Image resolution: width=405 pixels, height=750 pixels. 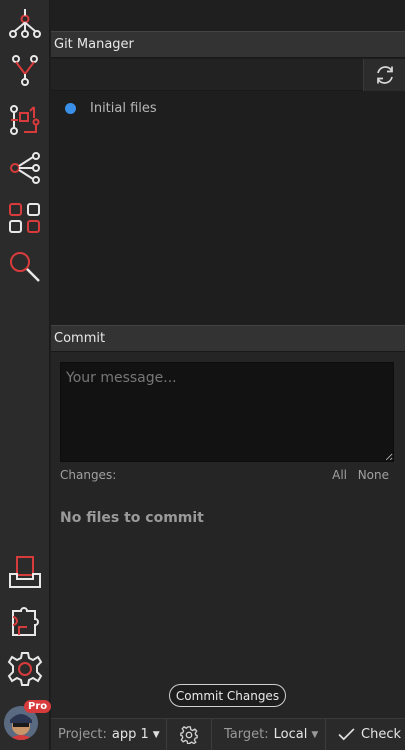 I want to click on commit-label: Initial files, so click(x=123, y=108).